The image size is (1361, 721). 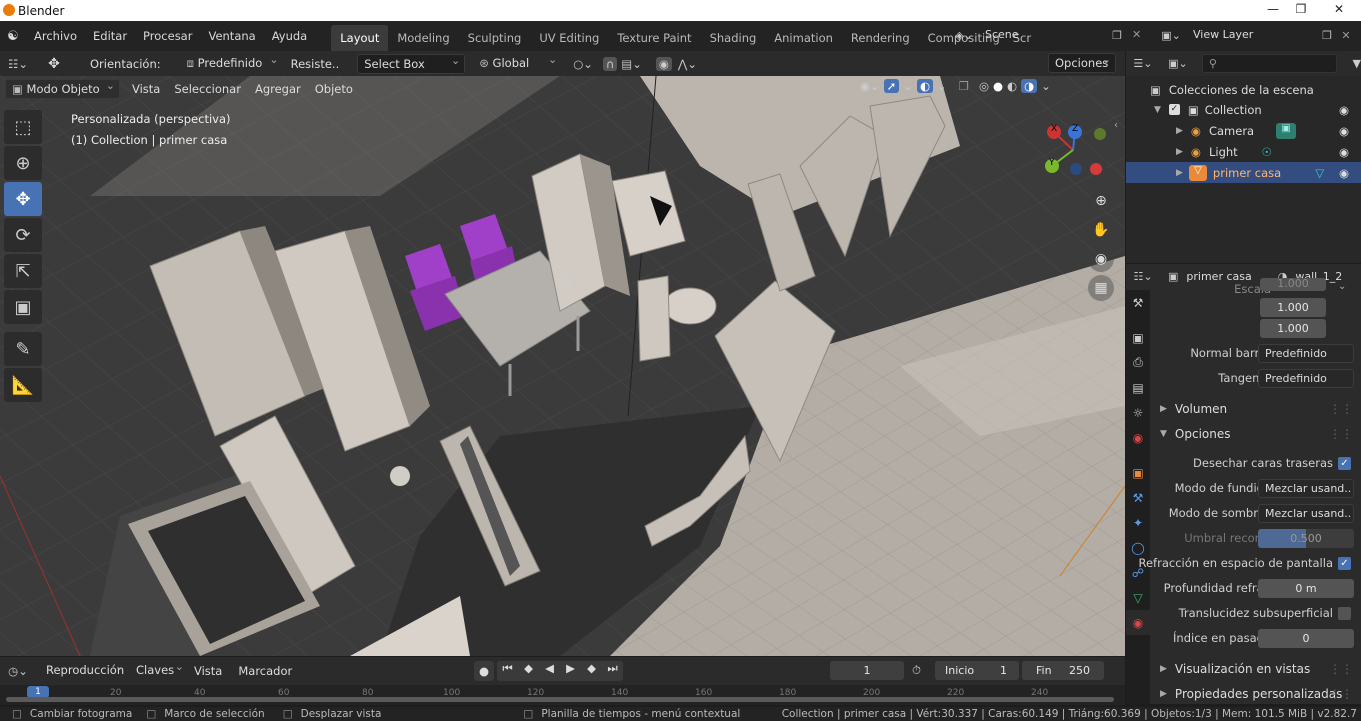 What do you see at coordinates (1178, 63) in the screenshot?
I see `display-mode-icon: ▣⌄` at bounding box center [1178, 63].